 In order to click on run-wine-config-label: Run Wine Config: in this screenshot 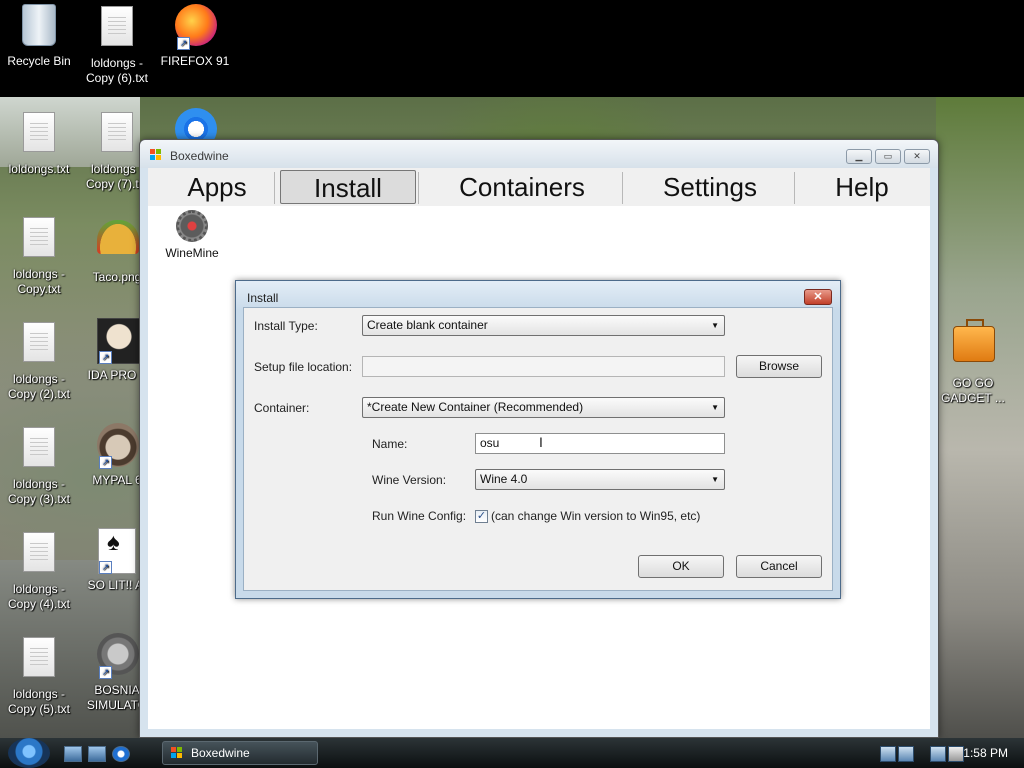, I will do `click(419, 516)`.